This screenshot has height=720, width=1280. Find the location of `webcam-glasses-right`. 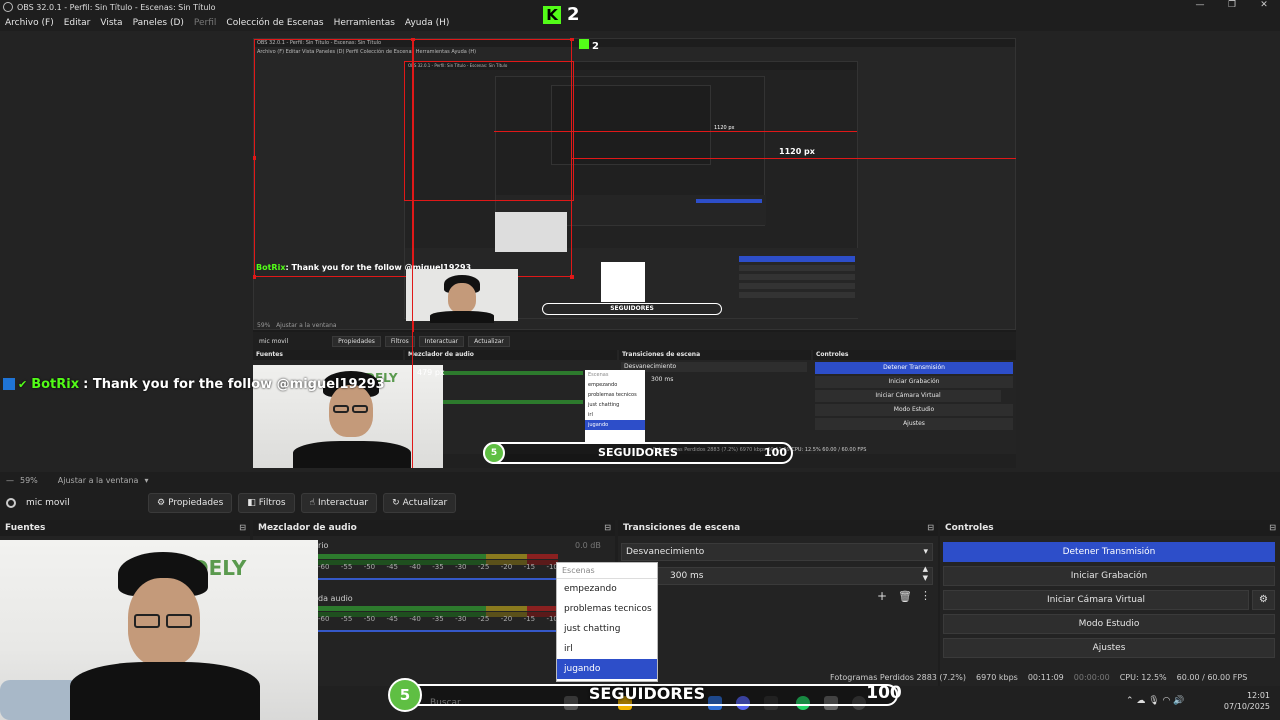

webcam-glasses-right is located at coordinates (179, 621).